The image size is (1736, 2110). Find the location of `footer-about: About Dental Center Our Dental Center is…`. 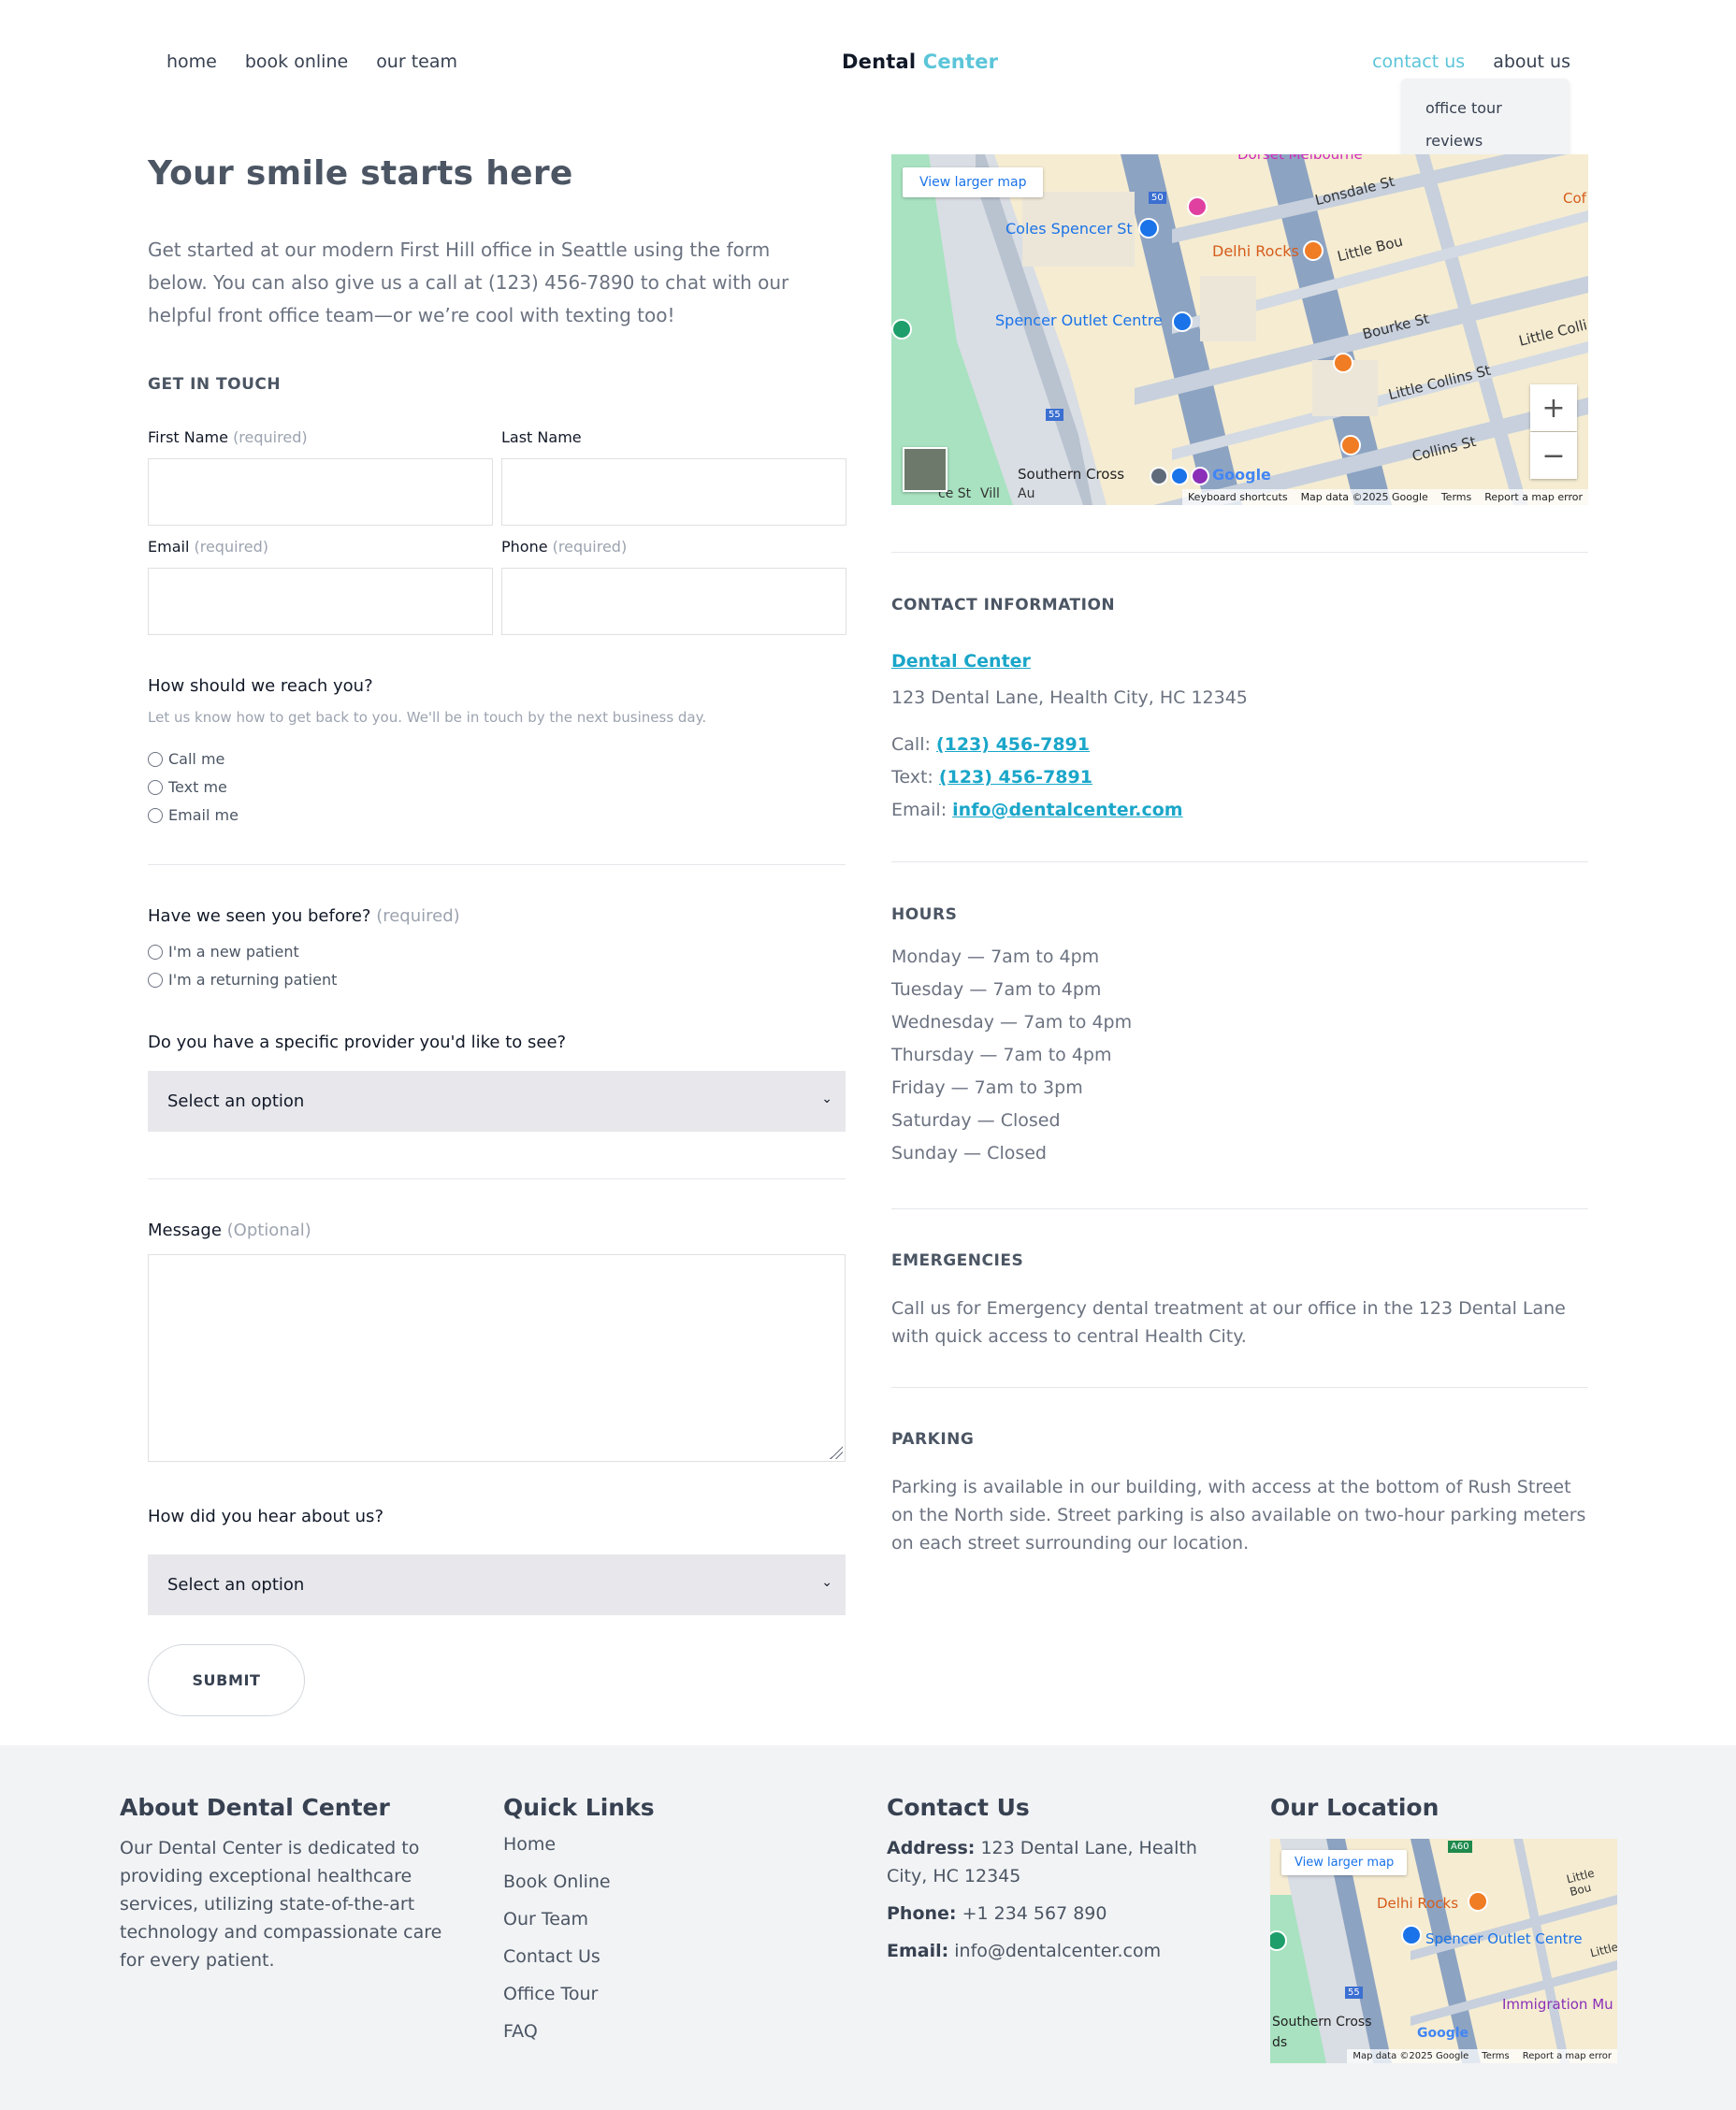

footer-about: About Dental Center Our Dental Center is… is located at coordinates (293, 1884).